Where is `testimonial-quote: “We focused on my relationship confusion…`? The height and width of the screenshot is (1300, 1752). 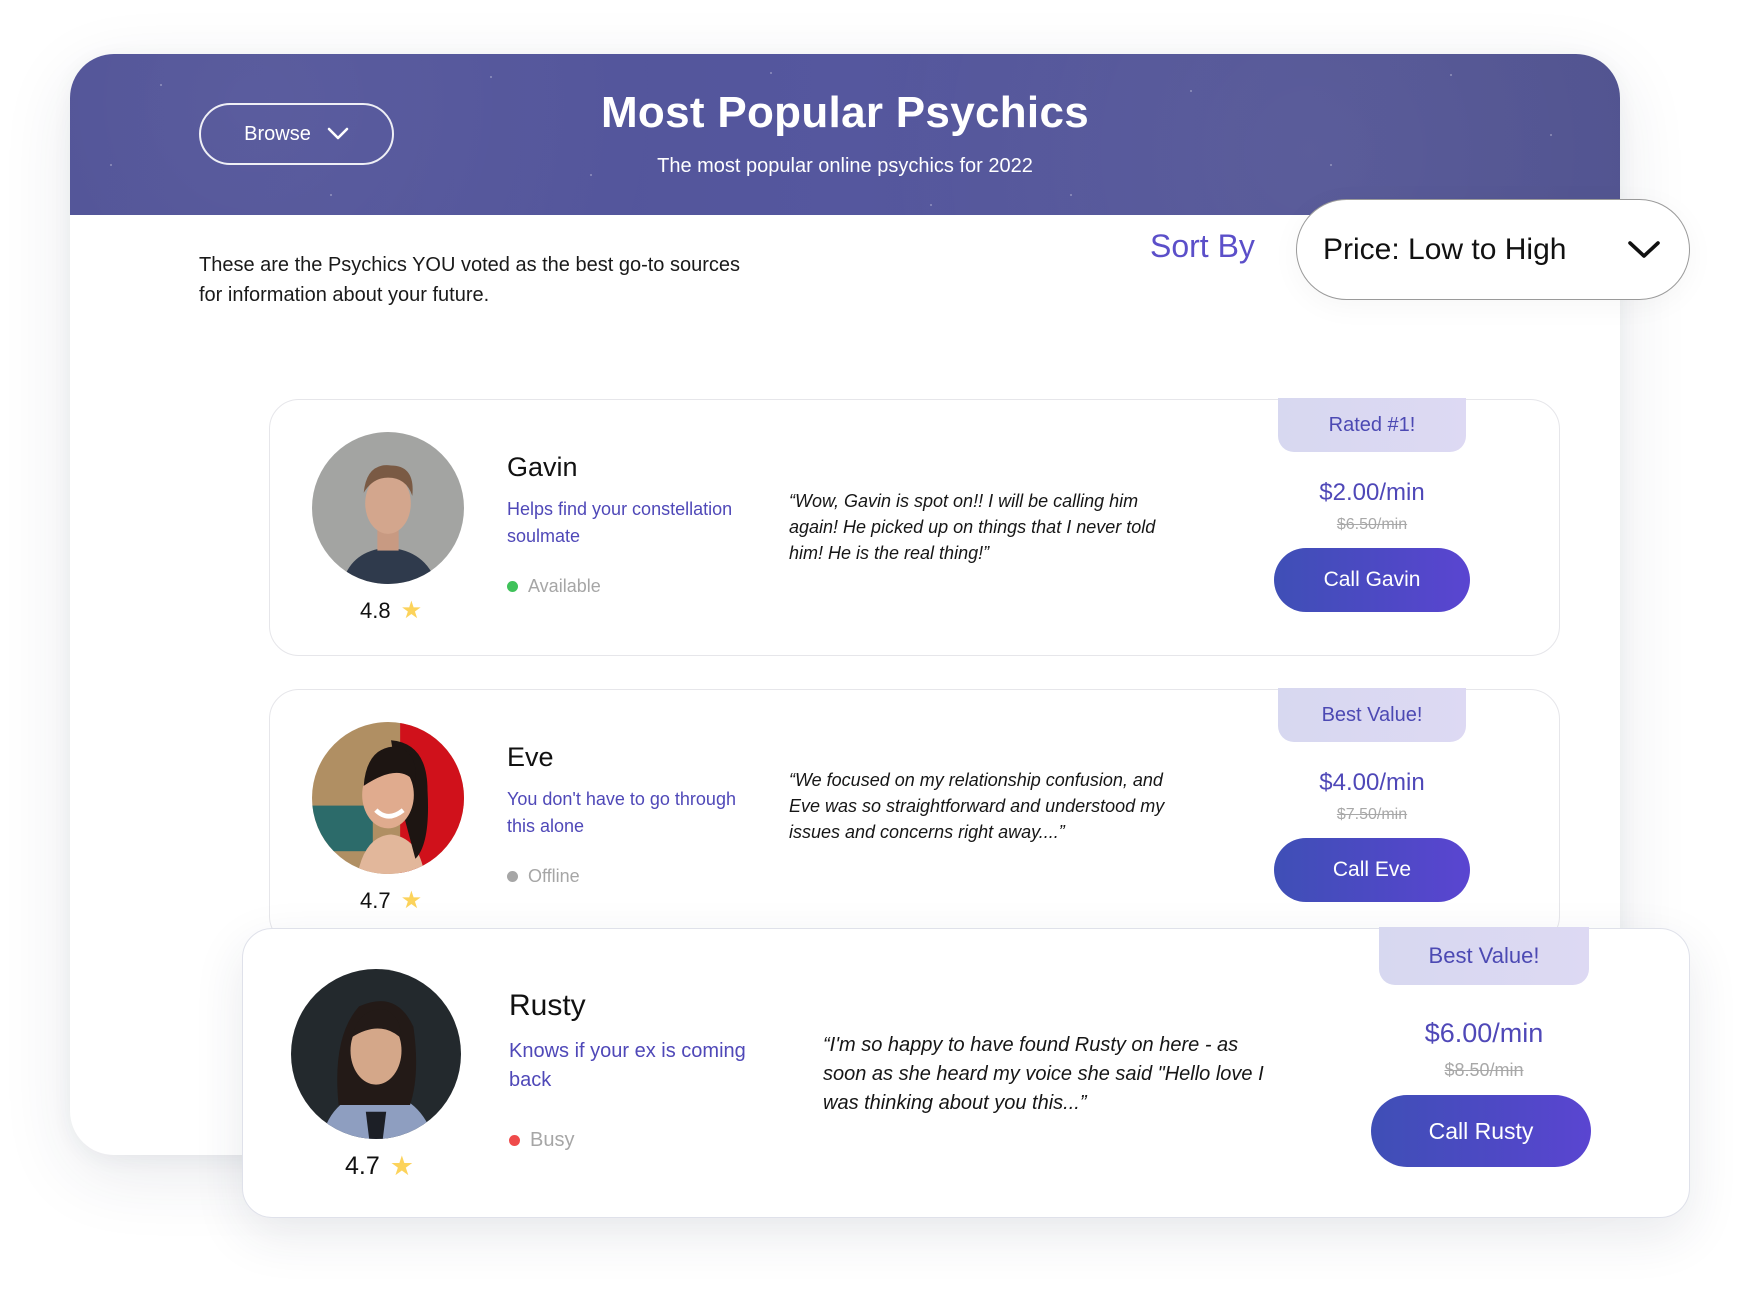
testimonial-quote: “We focused on my relationship confusion… is located at coordinates (977, 806).